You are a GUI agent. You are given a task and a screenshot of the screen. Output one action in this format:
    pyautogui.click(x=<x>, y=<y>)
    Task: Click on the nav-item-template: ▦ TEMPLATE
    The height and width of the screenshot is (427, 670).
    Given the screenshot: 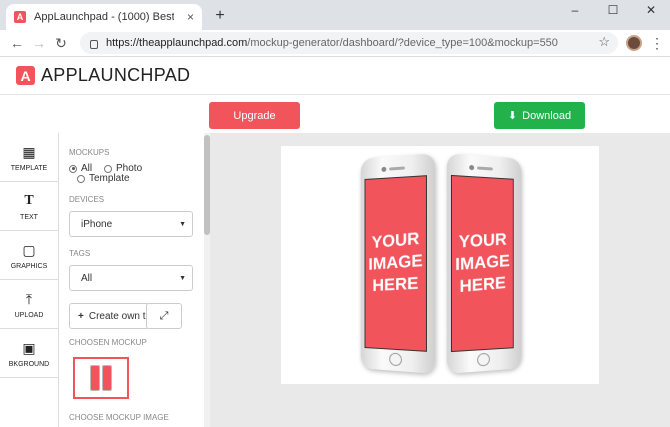 What is the action you would take?
    pyautogui.click(x=29, y=157)
    